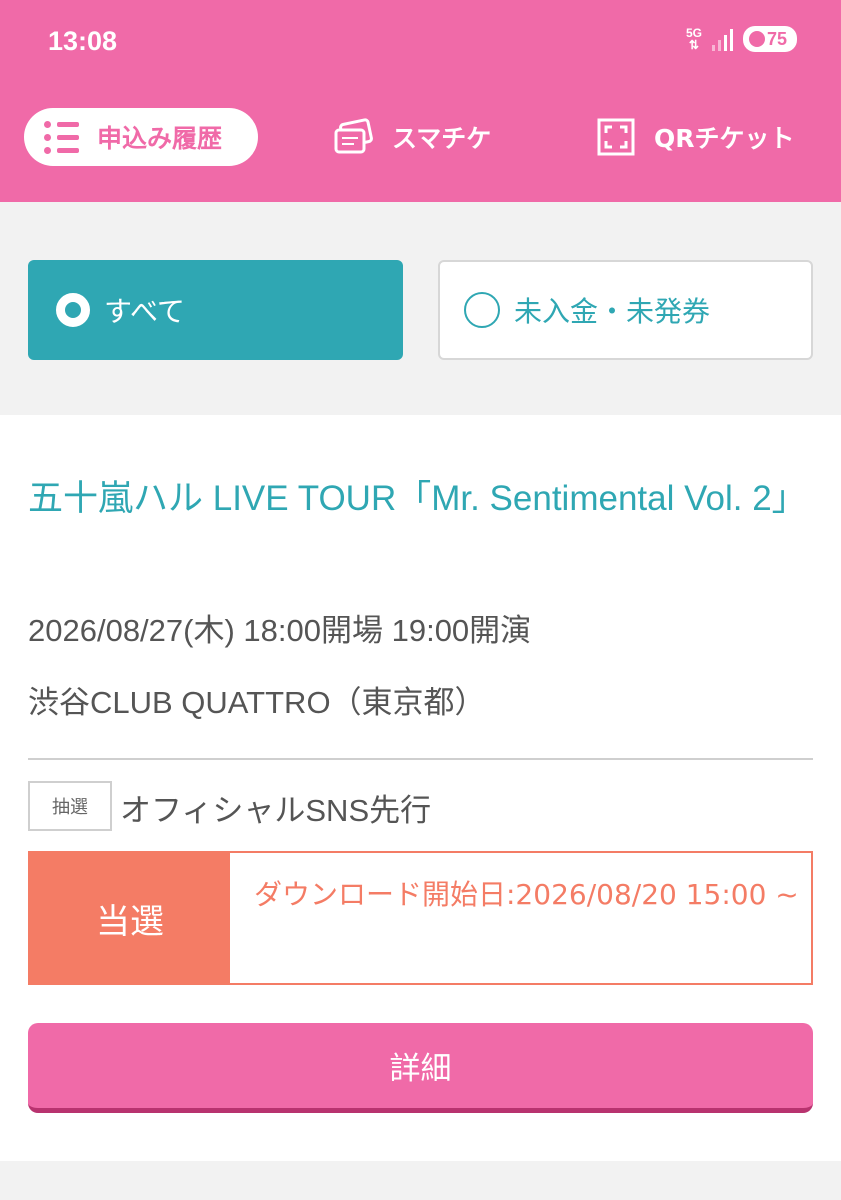 The image size is (841, 1200). Describe the element at coordinates (276, 810) in the screenshot. I see `sale-type: オフィシャルSNS先行` at that location.